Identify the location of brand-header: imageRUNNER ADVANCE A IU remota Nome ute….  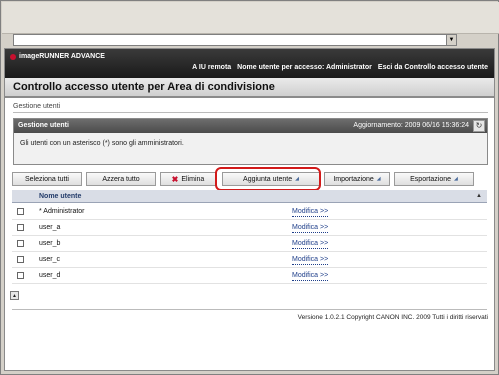
(249, 63).